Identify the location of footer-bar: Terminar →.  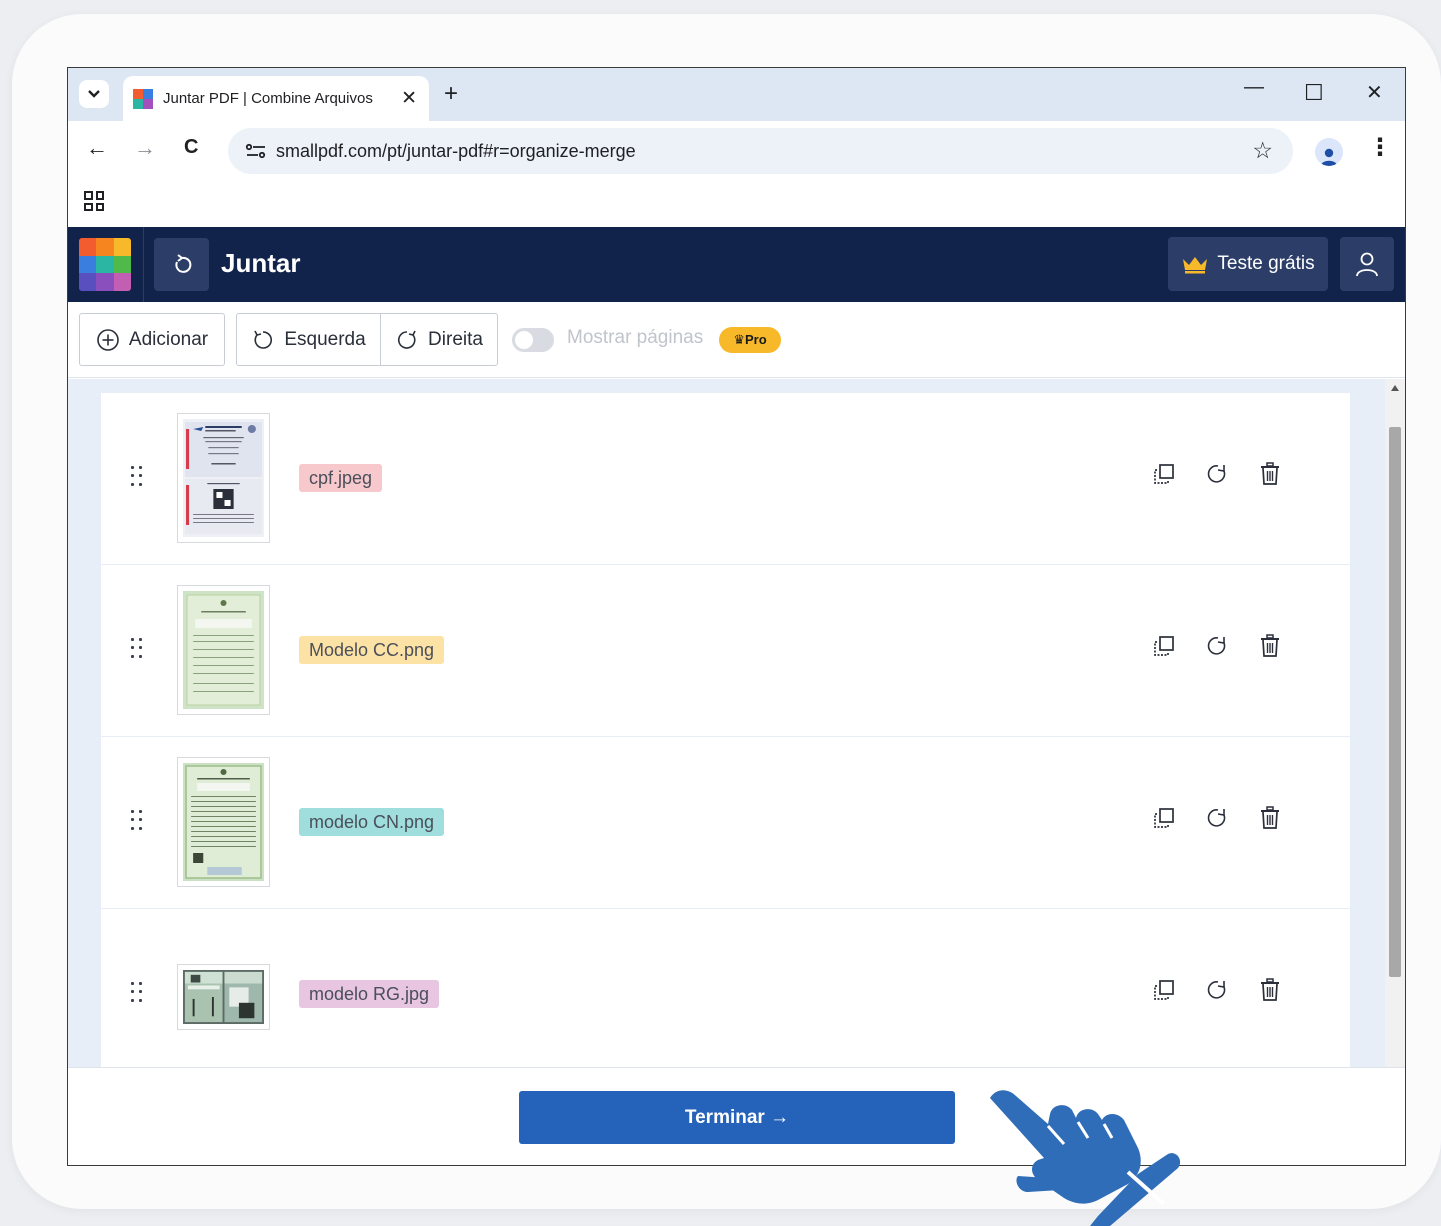
(736, 1116).